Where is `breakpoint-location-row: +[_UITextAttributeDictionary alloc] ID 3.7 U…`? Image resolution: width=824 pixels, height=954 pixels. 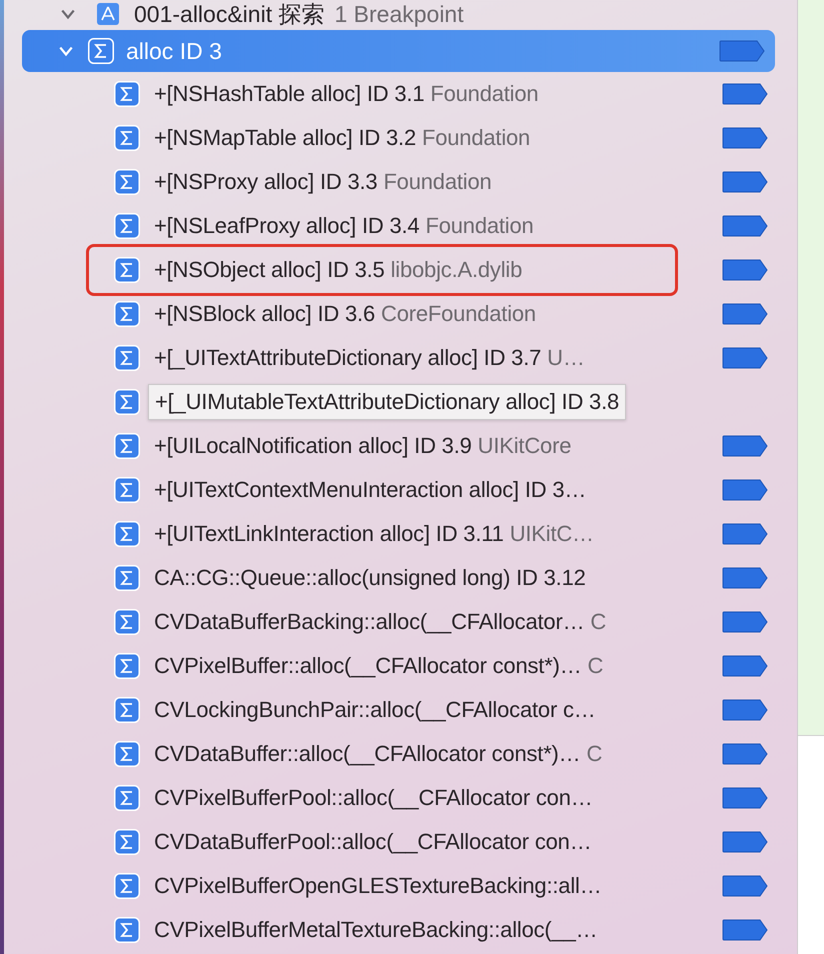 breakpoint-location-row: +[_UITextAttributeDictionary alloc] ID 3.7 U… is located at coordinates (400, 358).